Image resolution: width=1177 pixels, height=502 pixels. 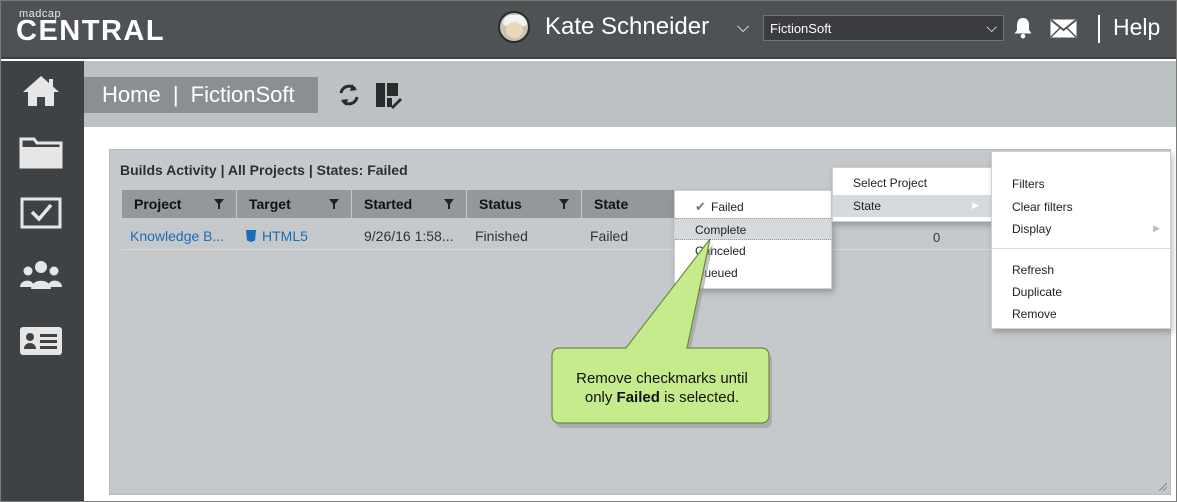 I want to click on checklist-icon, so click(x=41, y=214).